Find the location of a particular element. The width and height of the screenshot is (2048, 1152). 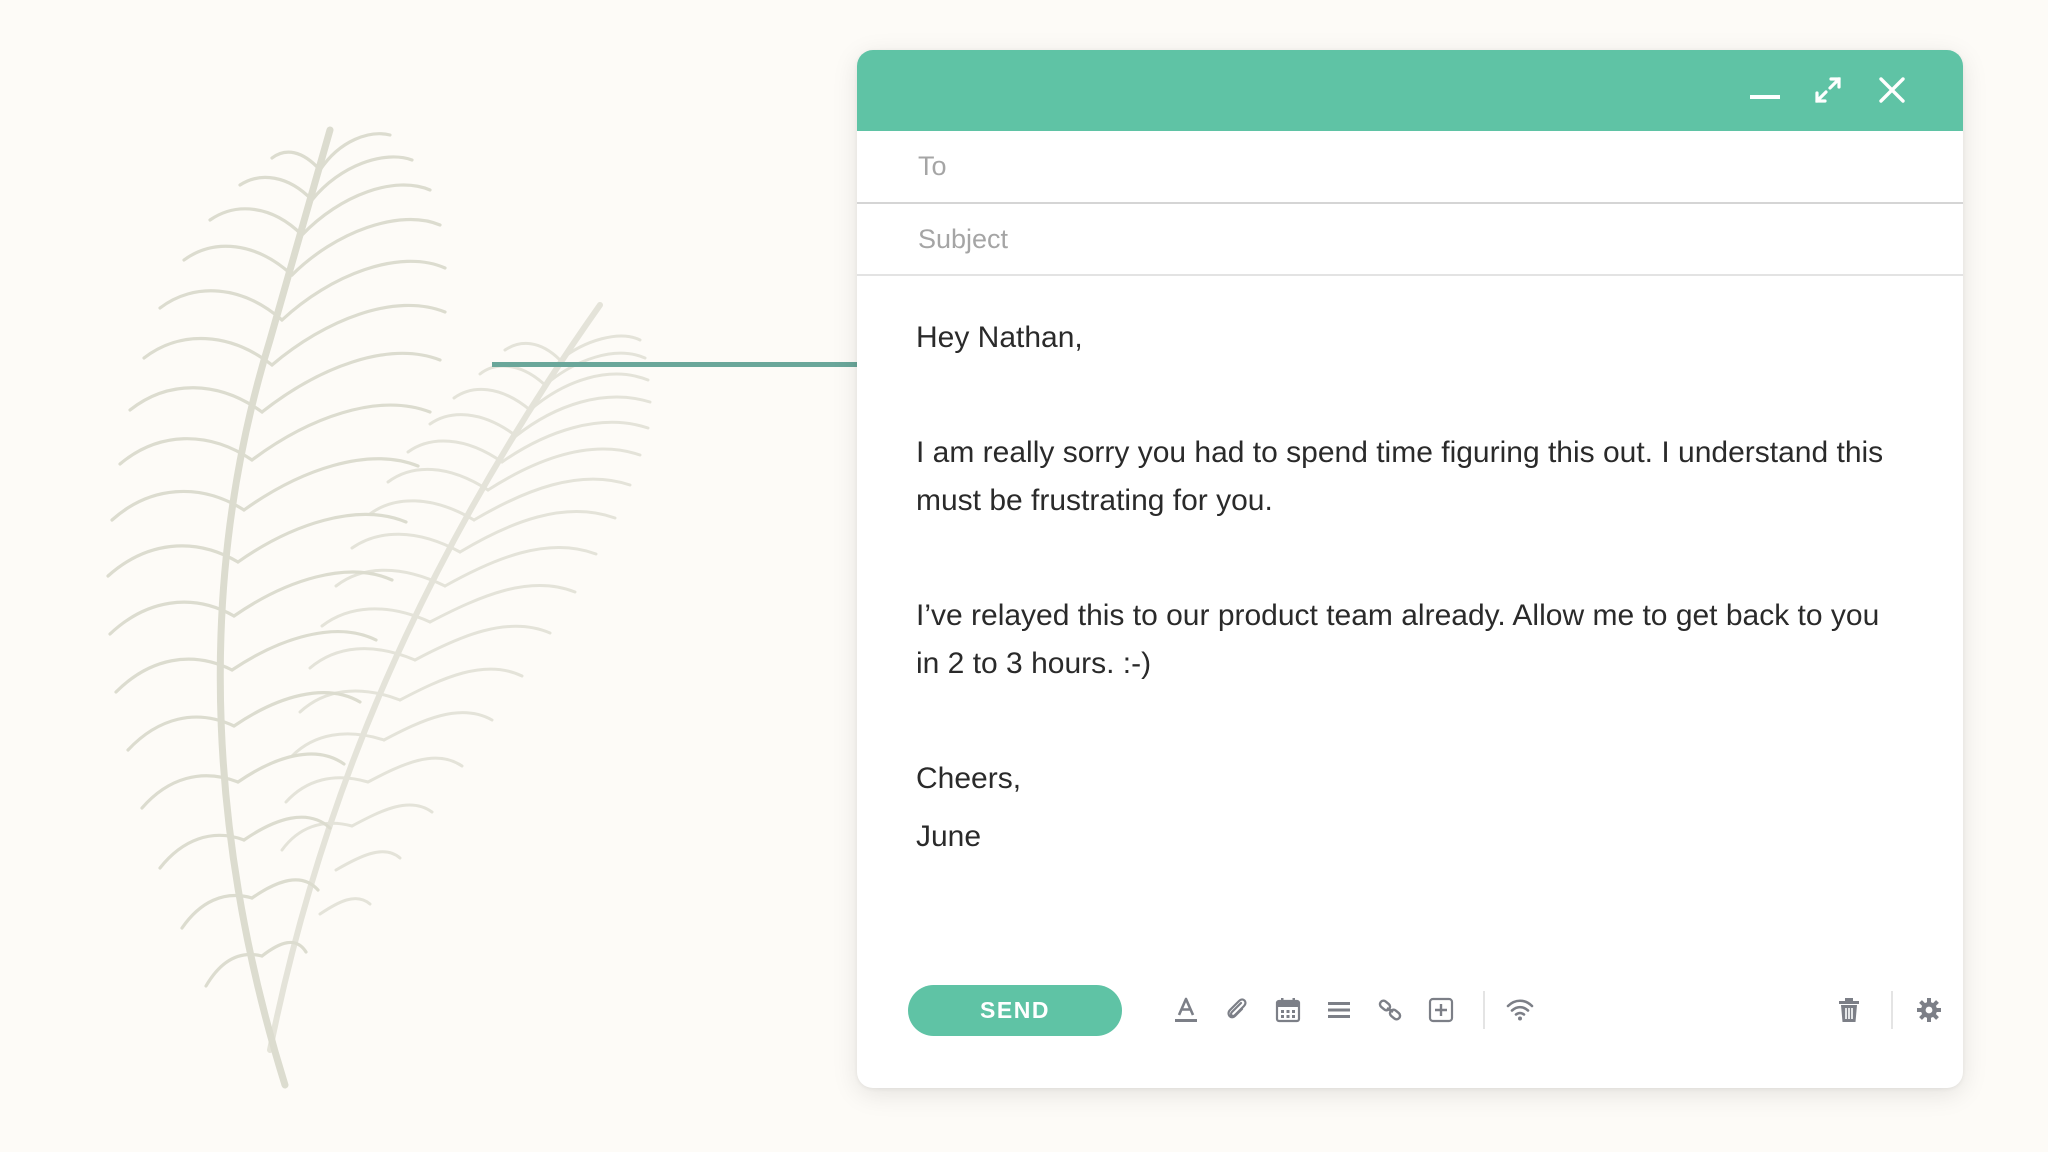

attach-icon is located at coordinates (1237, 1010).